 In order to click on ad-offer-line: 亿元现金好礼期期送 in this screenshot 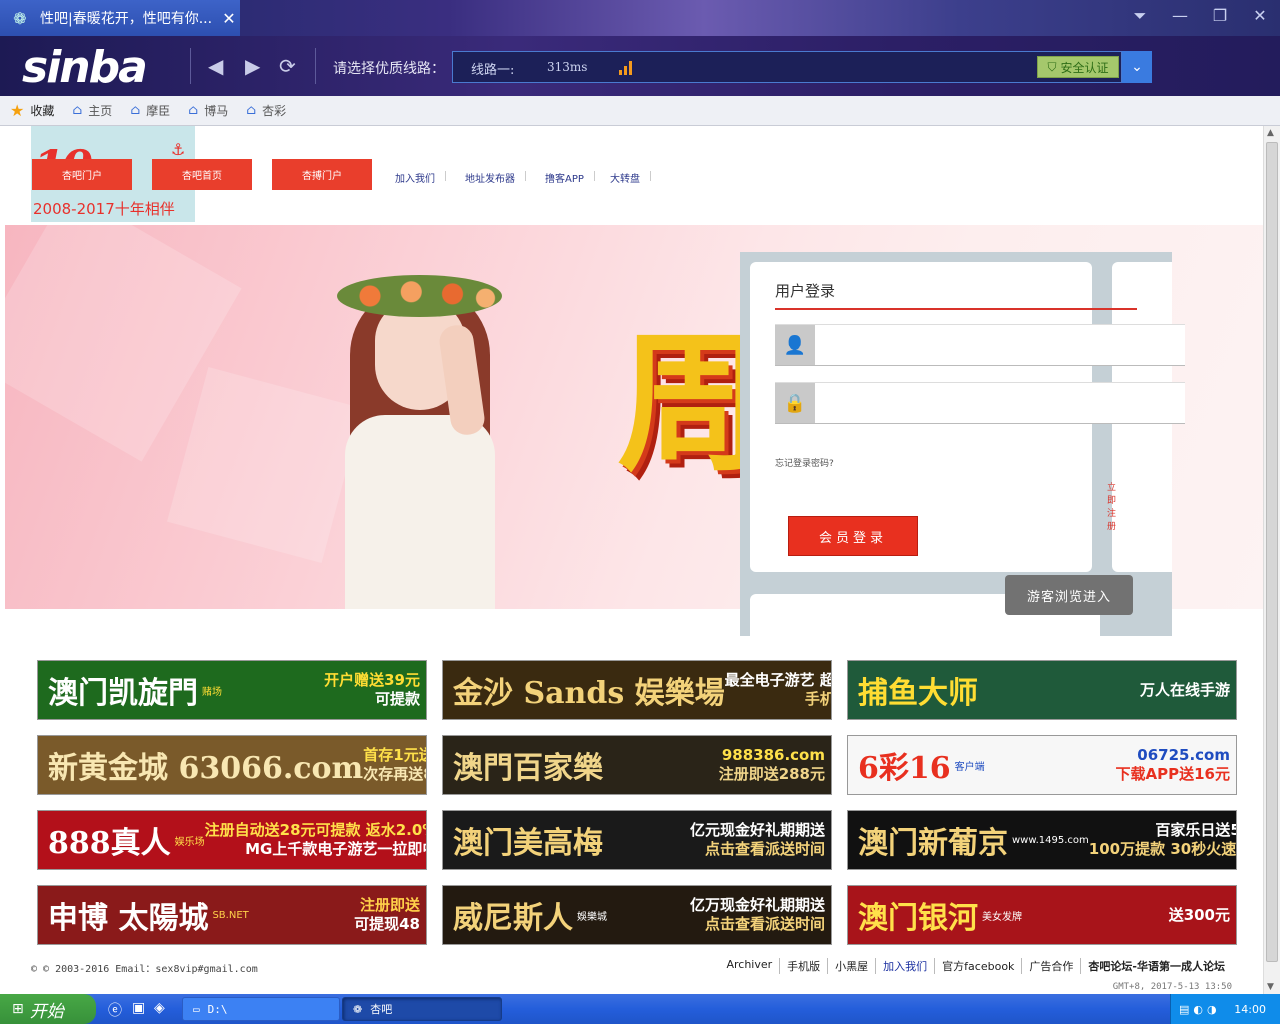, I will do `click(757, 830)`.